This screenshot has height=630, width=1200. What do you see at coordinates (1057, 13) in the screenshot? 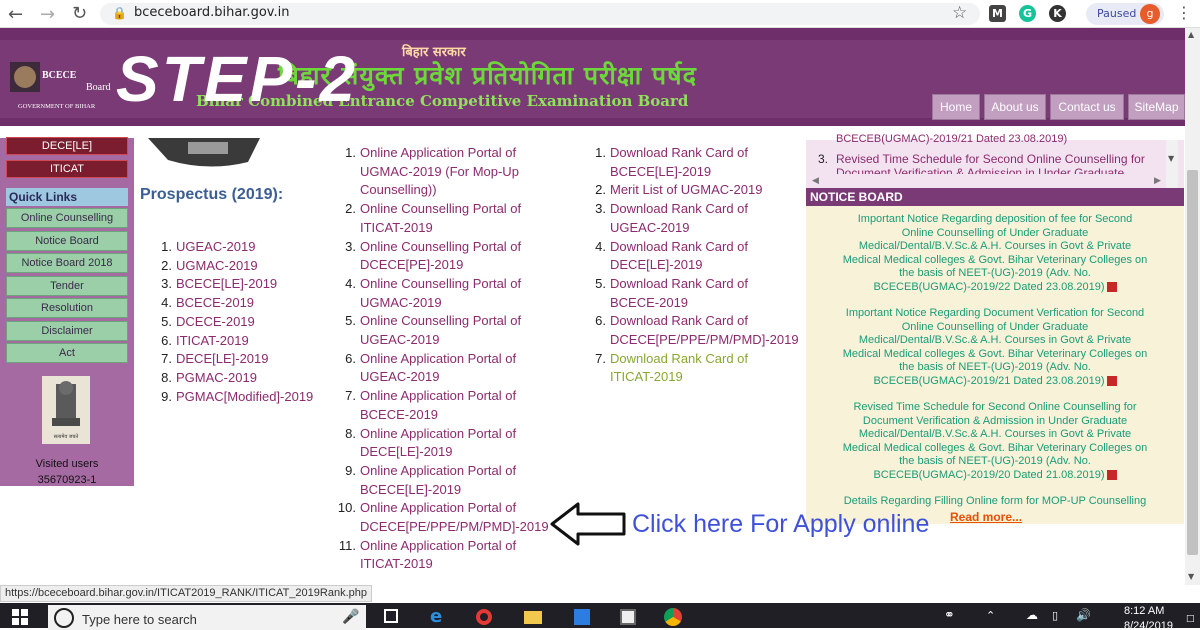
I see `k-extension-icon: K` at bounding box center [1057, 13].